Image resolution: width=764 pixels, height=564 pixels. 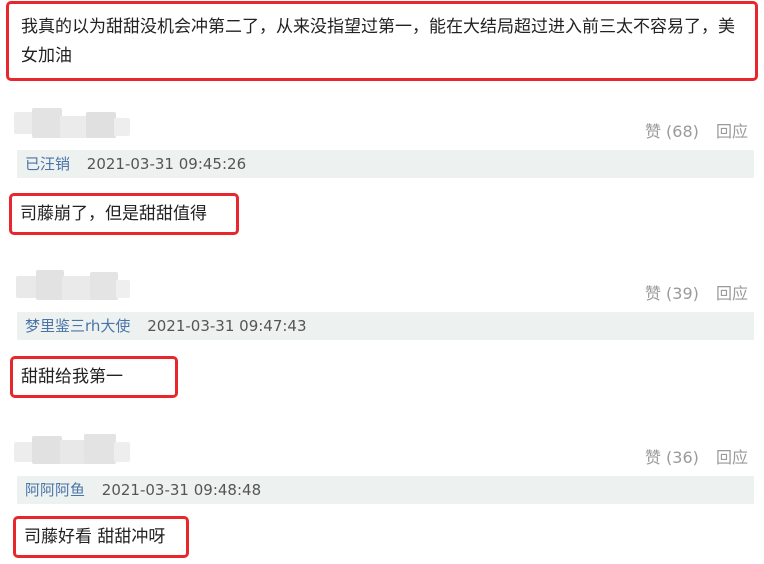 I want to click on comment-info-bar: 阿阿阿鱼 2021-03-31 09:48:48, so click(x=385, y=490).